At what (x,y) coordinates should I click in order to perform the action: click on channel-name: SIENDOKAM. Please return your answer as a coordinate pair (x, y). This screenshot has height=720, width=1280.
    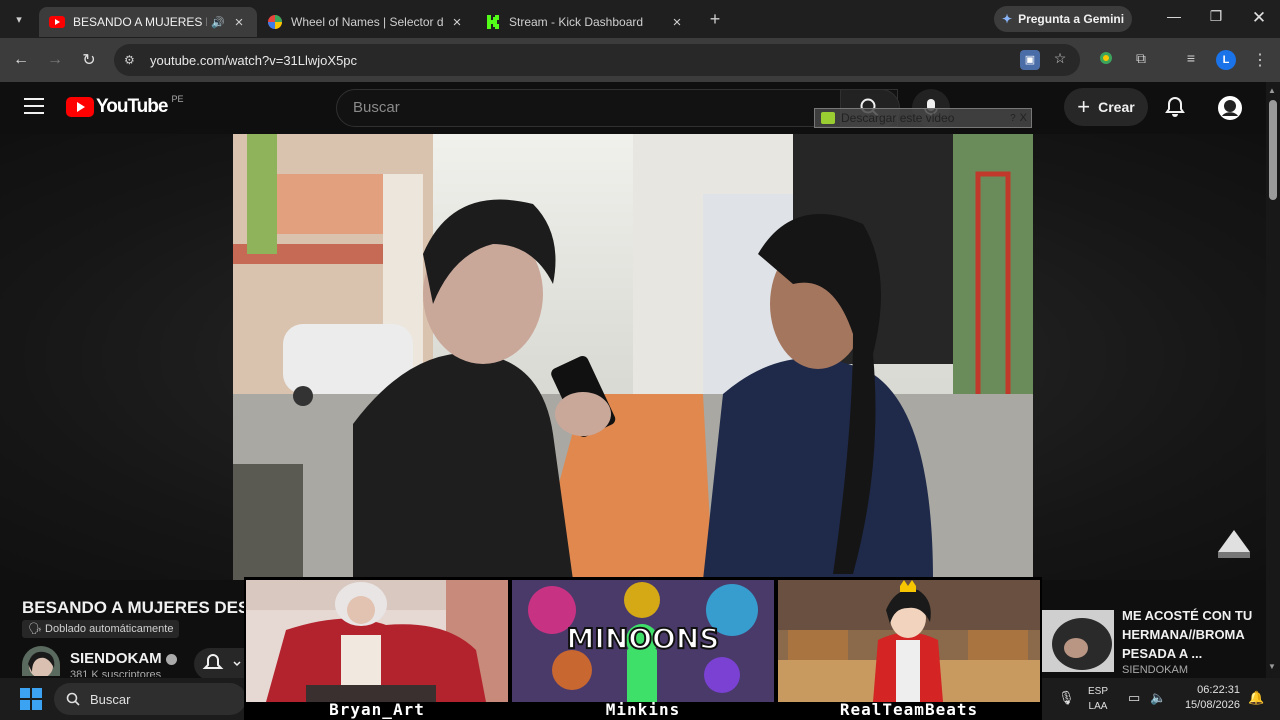
    Looking at the image, I should click on (123, 658).